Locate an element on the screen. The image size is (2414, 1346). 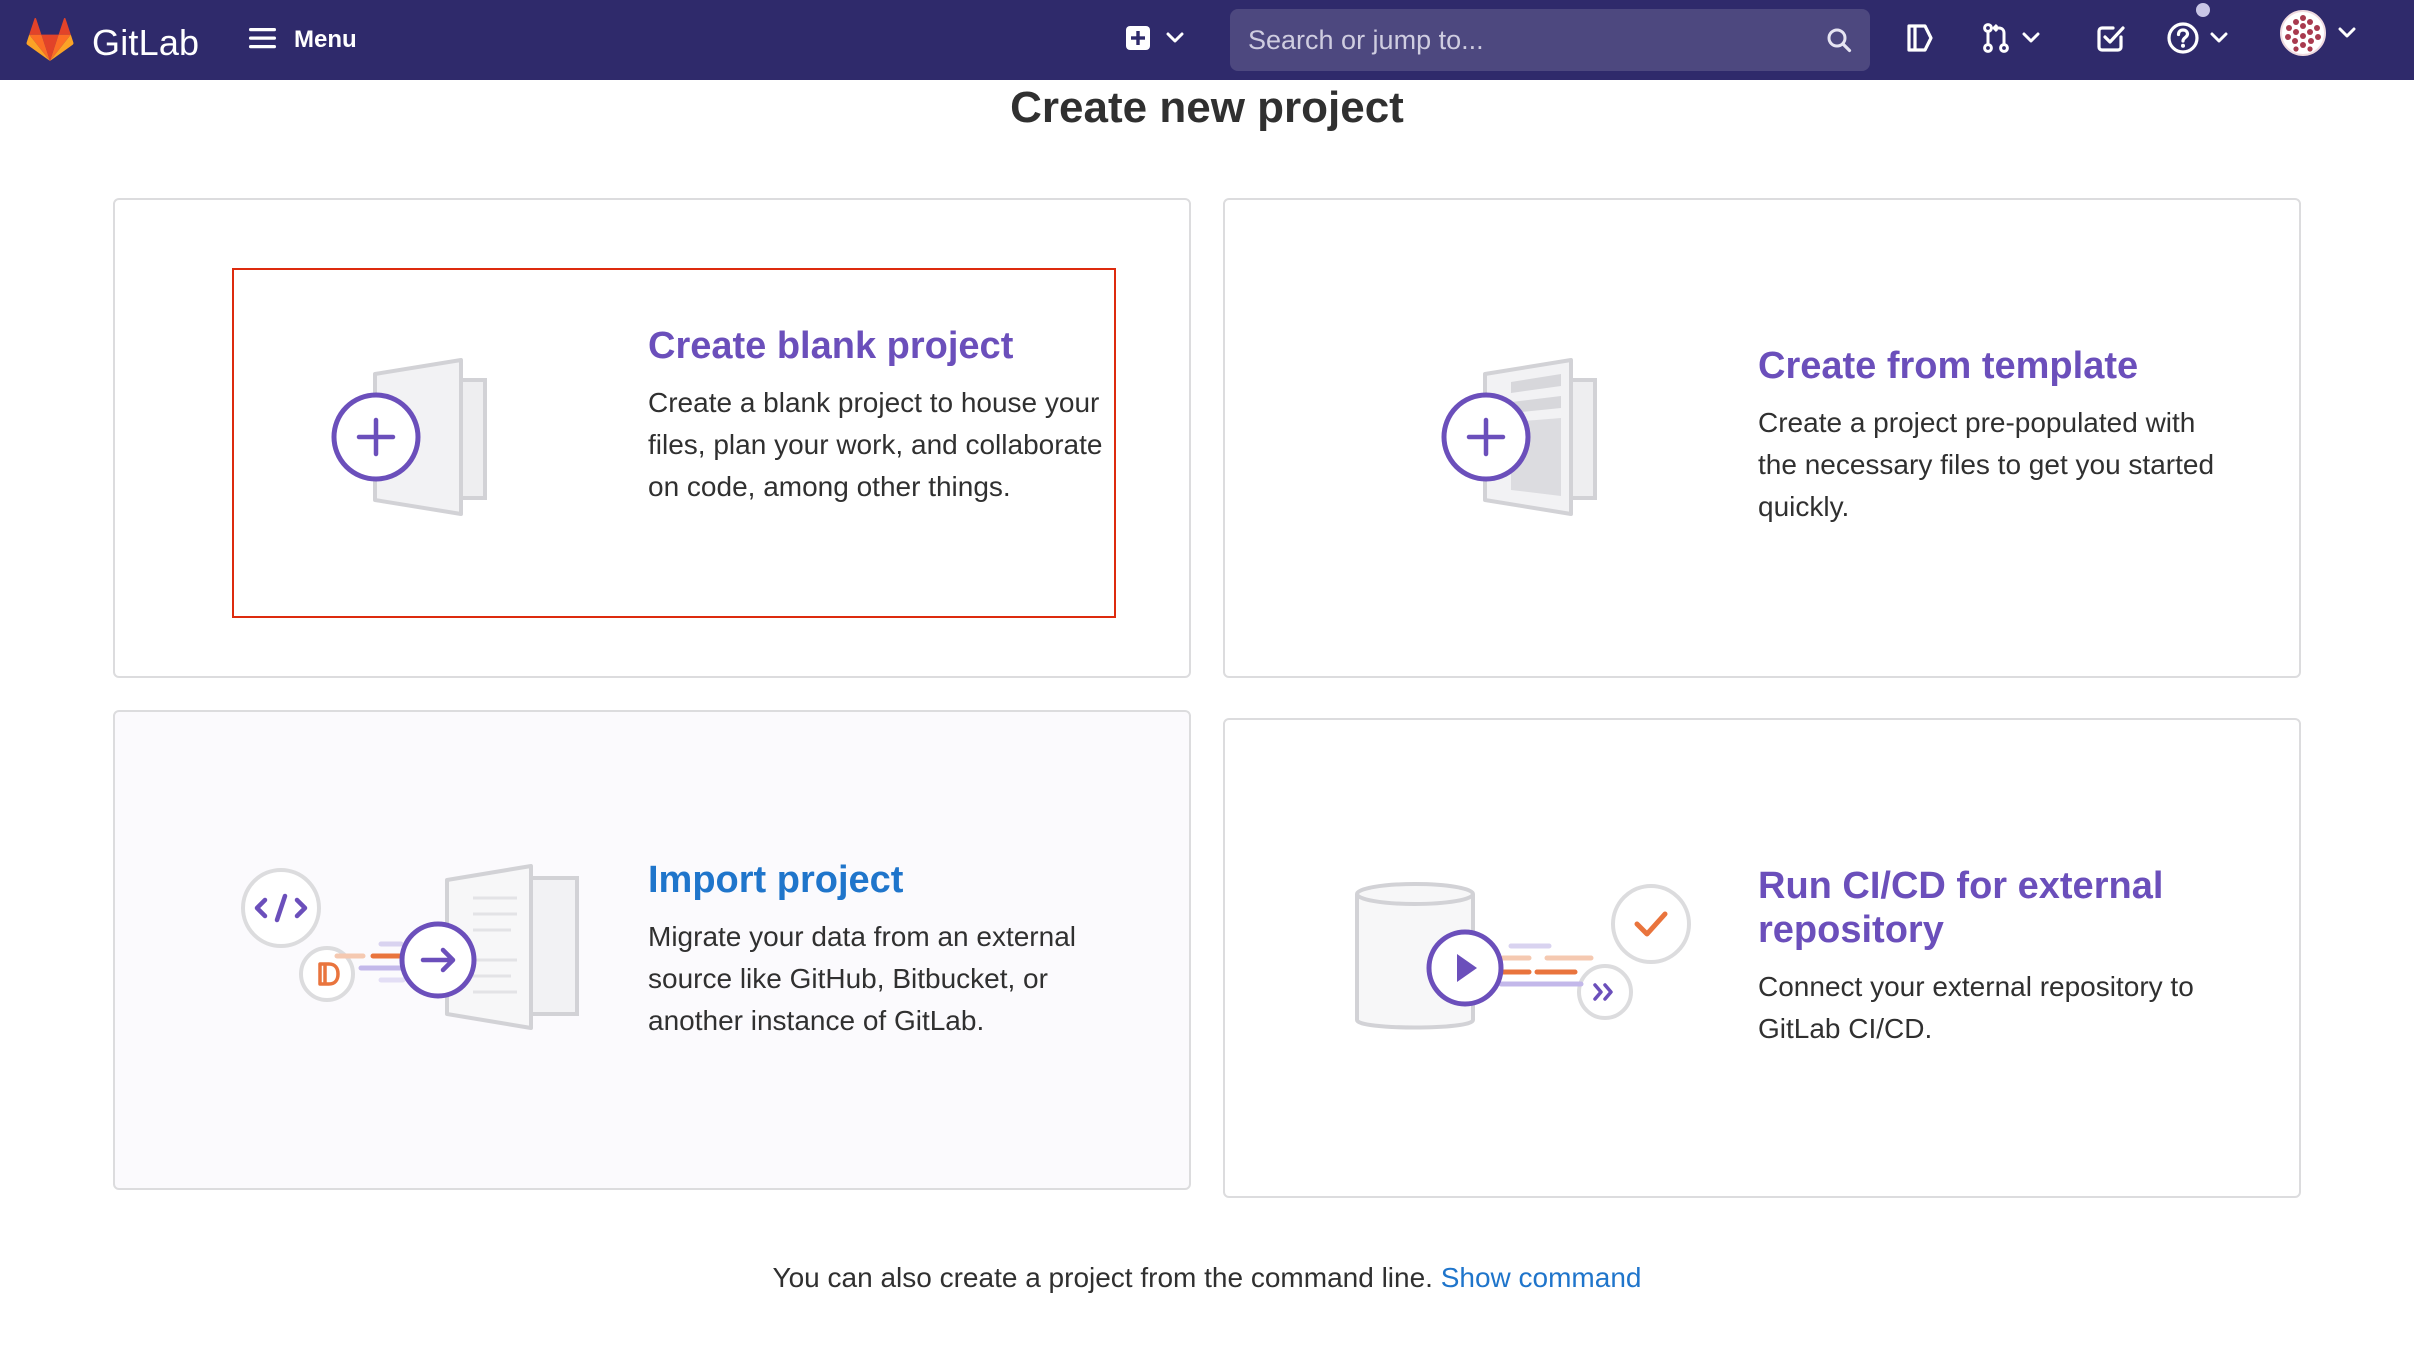
brand-name: GitLab is located at coordinates (146, 42).